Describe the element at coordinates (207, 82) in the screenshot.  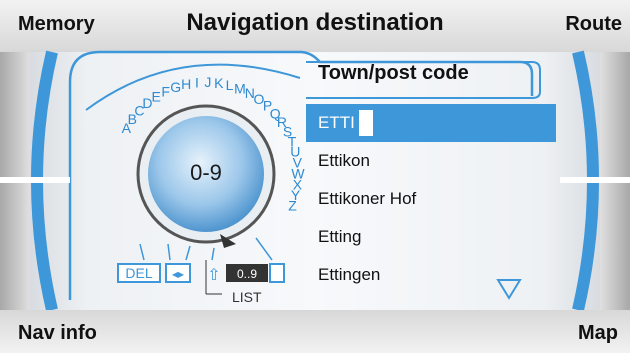
I see `speller-letter: J` at that location.